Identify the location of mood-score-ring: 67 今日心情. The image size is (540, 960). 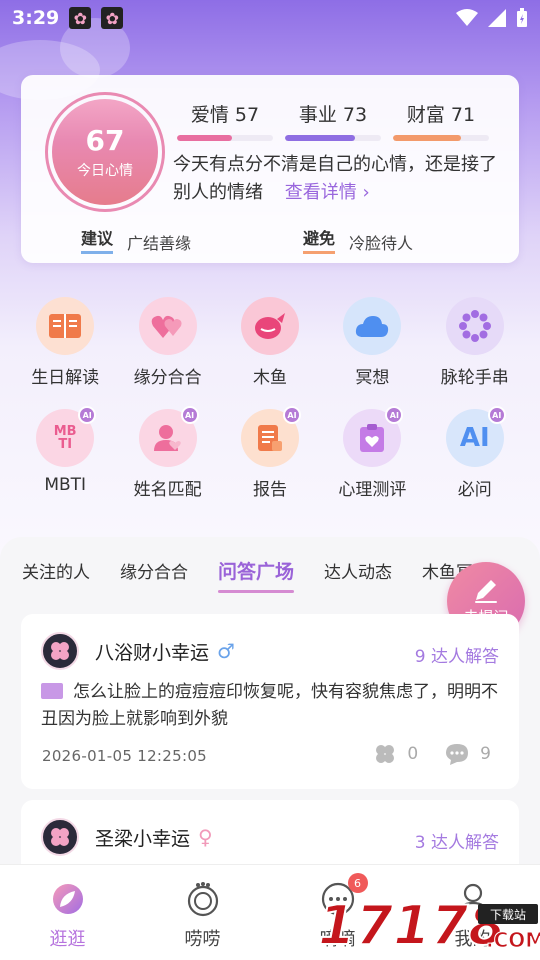
(105, 152).